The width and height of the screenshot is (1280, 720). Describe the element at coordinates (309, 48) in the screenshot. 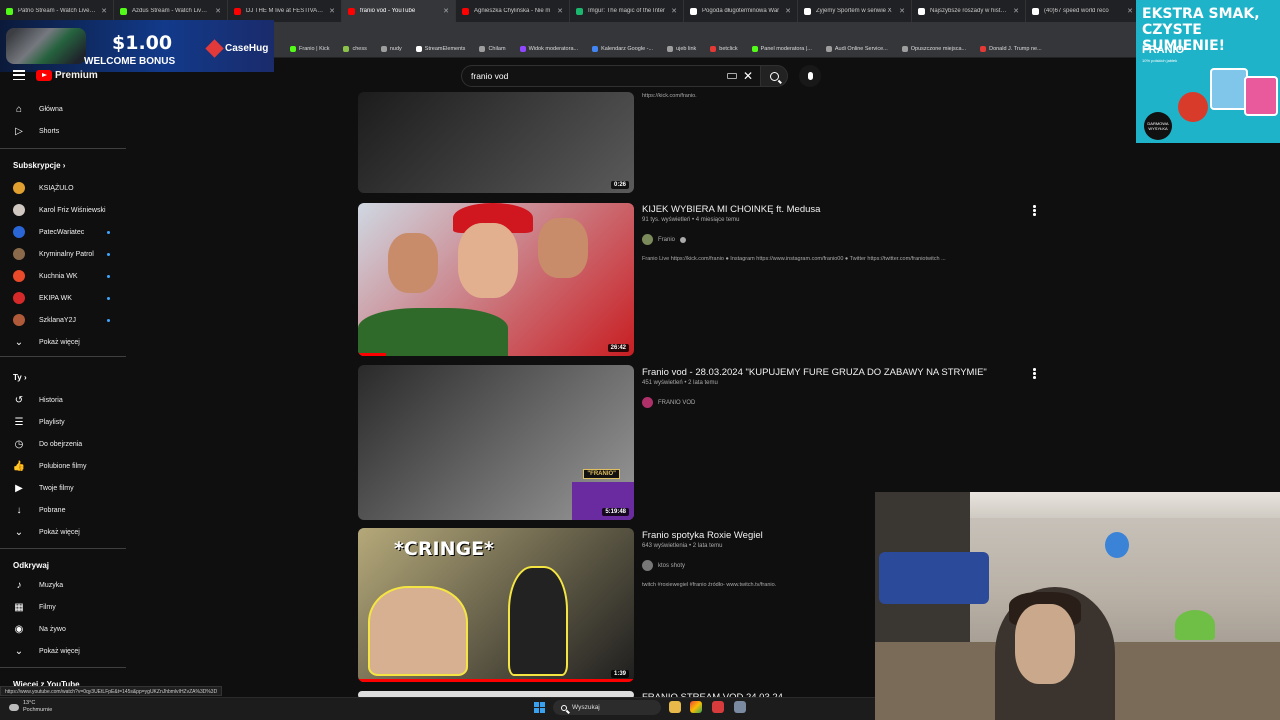

I see `bookmark-item: Franio | Kick` at that location.